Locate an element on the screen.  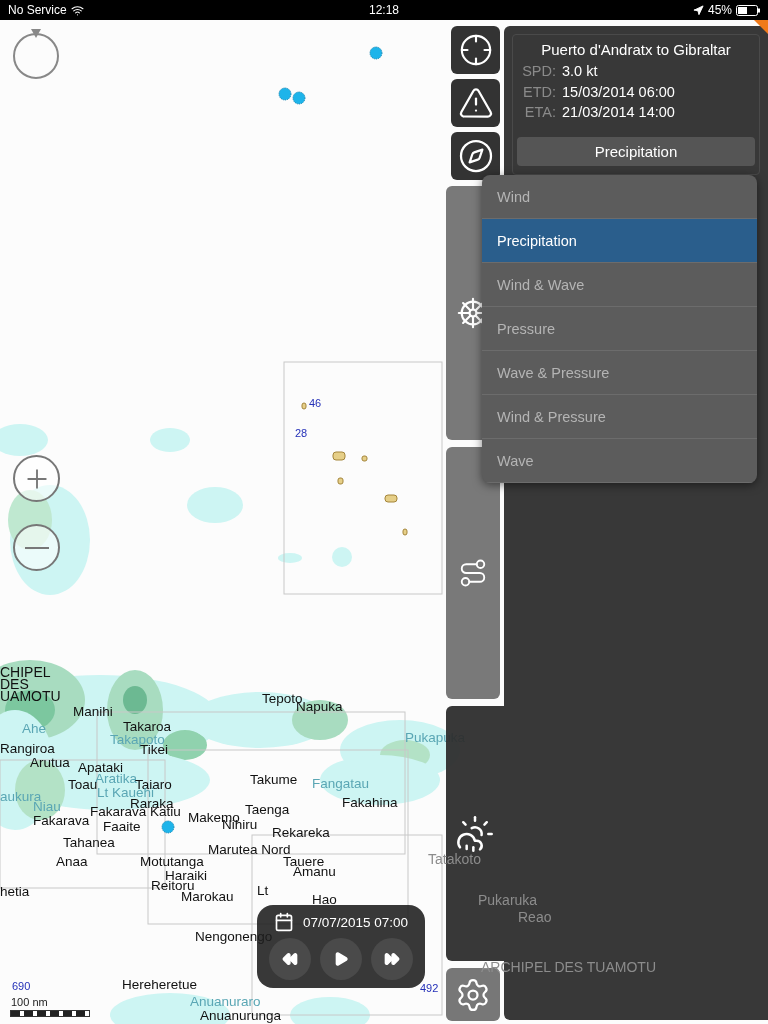
fast-forward-button is located at coordinates (392, 959).